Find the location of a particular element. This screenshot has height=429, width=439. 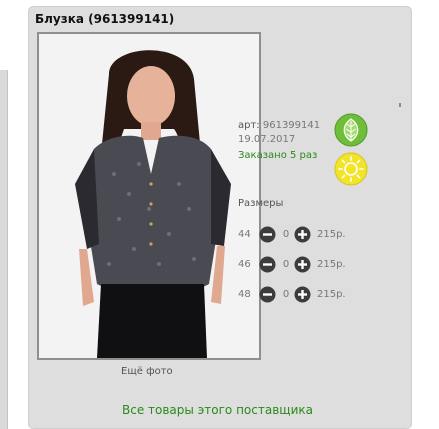

left-panel-edge is located at coordinates (4, 249).